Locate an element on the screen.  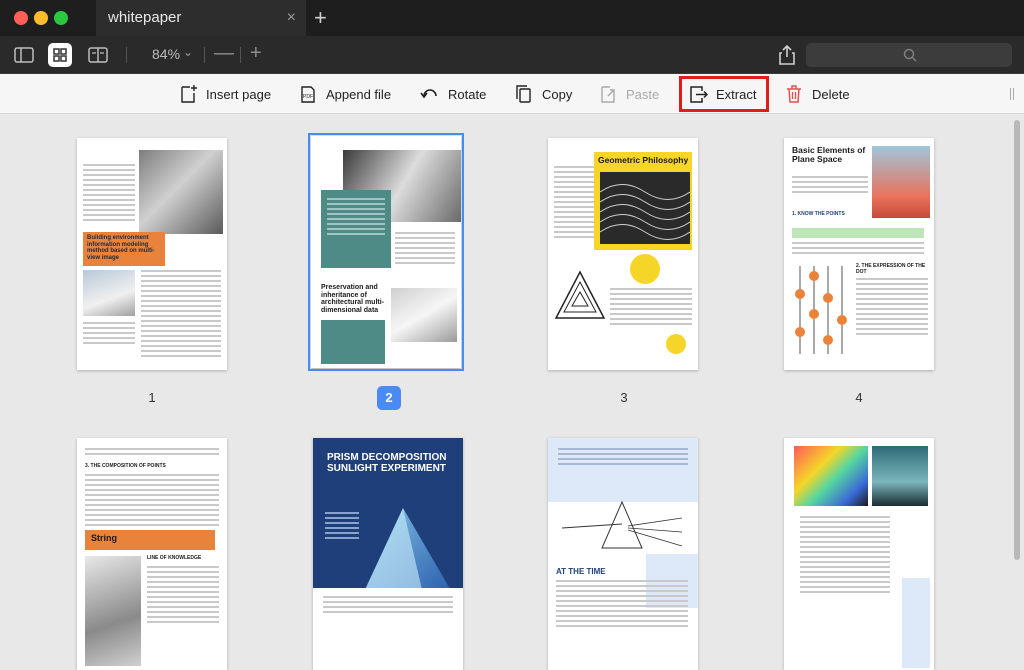
page-3-heading: Geometric Philosophy is located at coordinates (643, 160).